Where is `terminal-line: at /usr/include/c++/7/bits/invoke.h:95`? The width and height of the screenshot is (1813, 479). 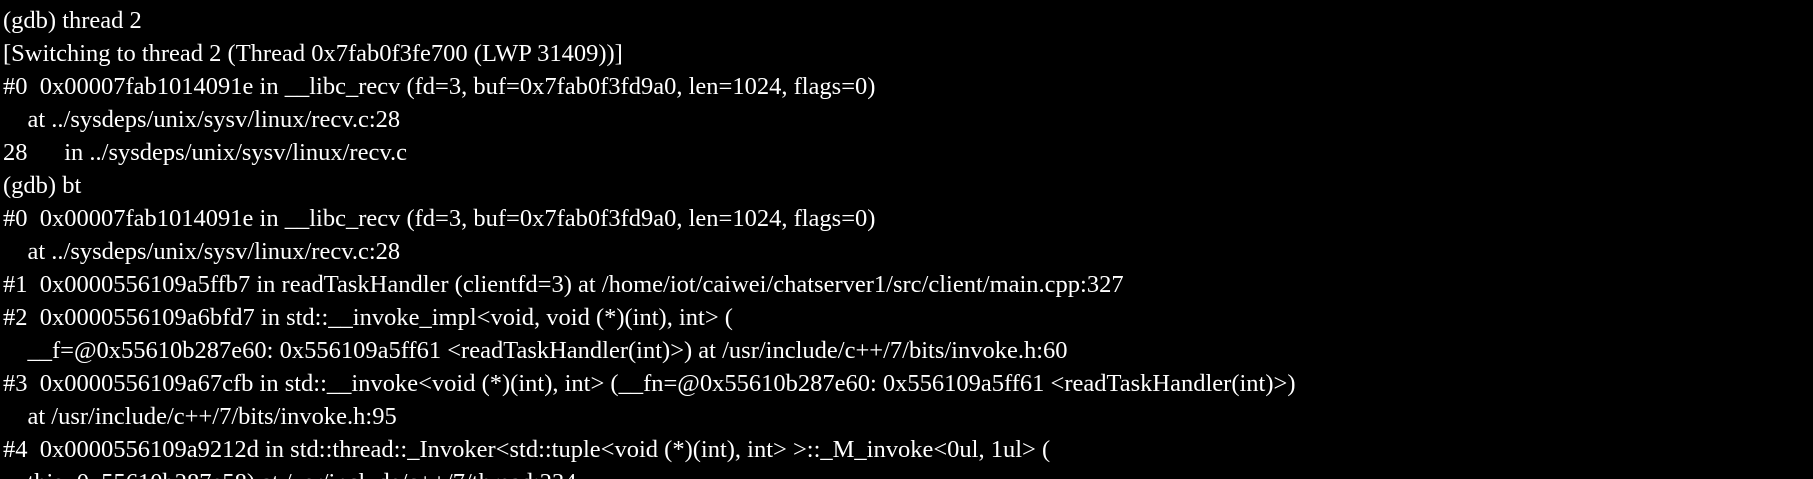
terminal-line: at /usr/include/c++/7/bits/invoke.h:95 is located at coordinates (200, 416).